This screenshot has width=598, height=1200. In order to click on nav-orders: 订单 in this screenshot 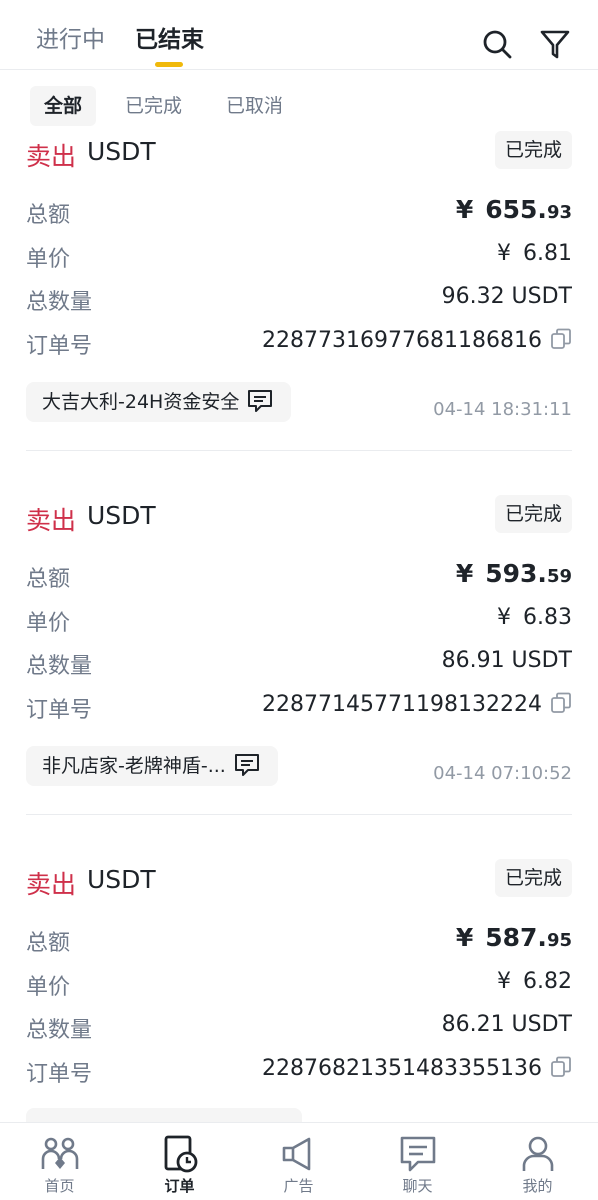, I will do `click(179, 1161)`.